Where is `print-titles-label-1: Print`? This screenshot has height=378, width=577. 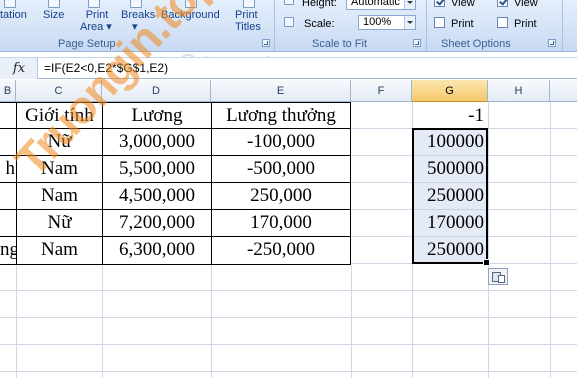 print-titles-label-1: Print is located at coordinates (246, 15).